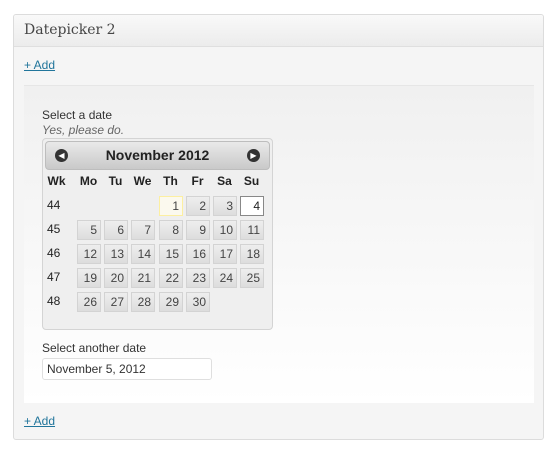  I want to click on add-link-bottom: + Add, so click(39, 421).